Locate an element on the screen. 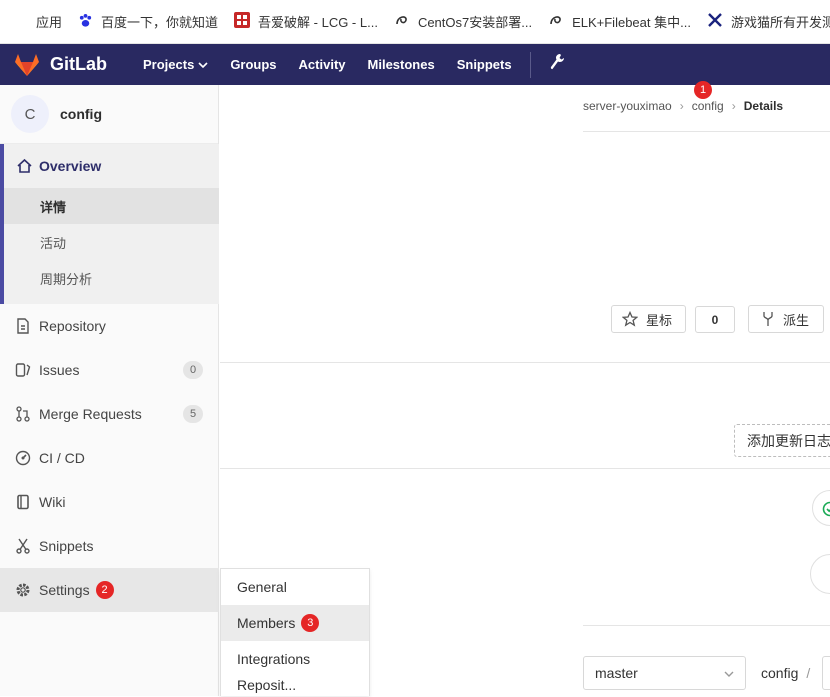  fork-label: 派生 is located at coordinates (796, 319).